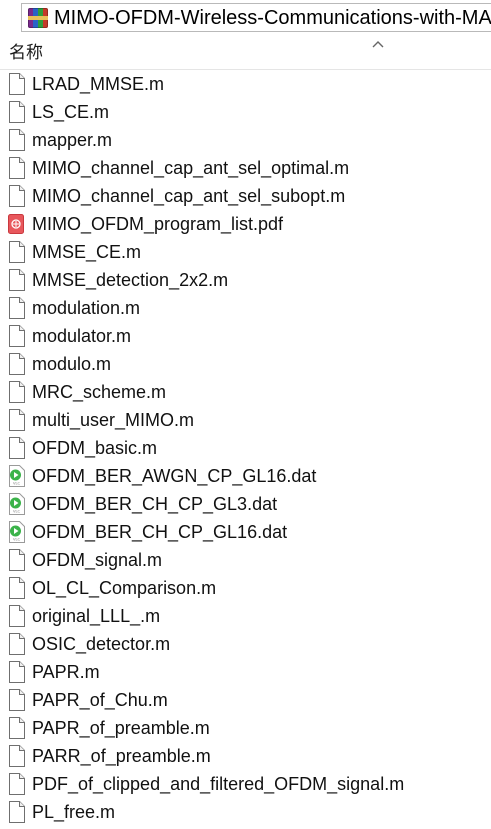 This screenshot has width=491, height=829. Describe the element at coordinates (124, 588) in the screenshot. I see `file-name: OL_CL_Comparison.m` at that location.